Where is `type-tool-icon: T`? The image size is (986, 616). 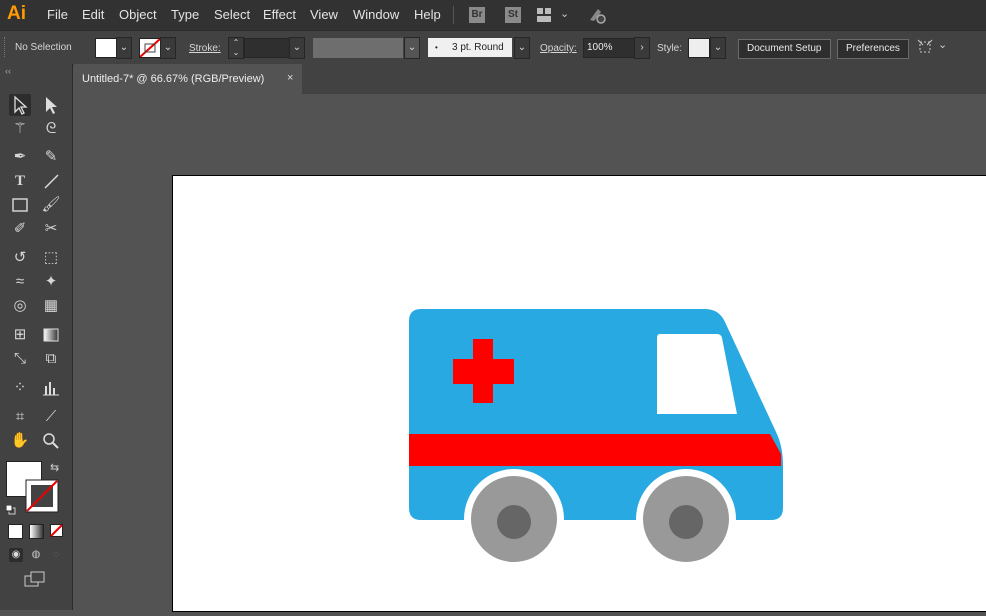
type-tool-icon: T is located at coordinates (20, 181).